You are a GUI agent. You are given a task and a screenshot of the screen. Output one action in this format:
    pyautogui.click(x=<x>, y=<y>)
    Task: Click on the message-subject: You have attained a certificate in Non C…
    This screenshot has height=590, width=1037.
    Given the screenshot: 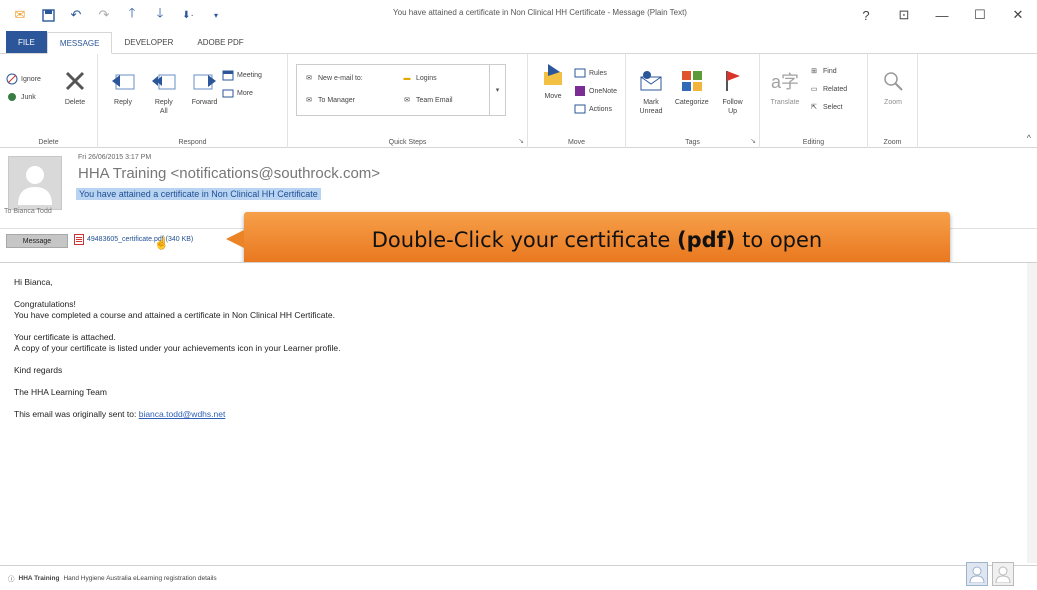 What is the action you would take?
    pyautogui.click(x=198, y=194)
    